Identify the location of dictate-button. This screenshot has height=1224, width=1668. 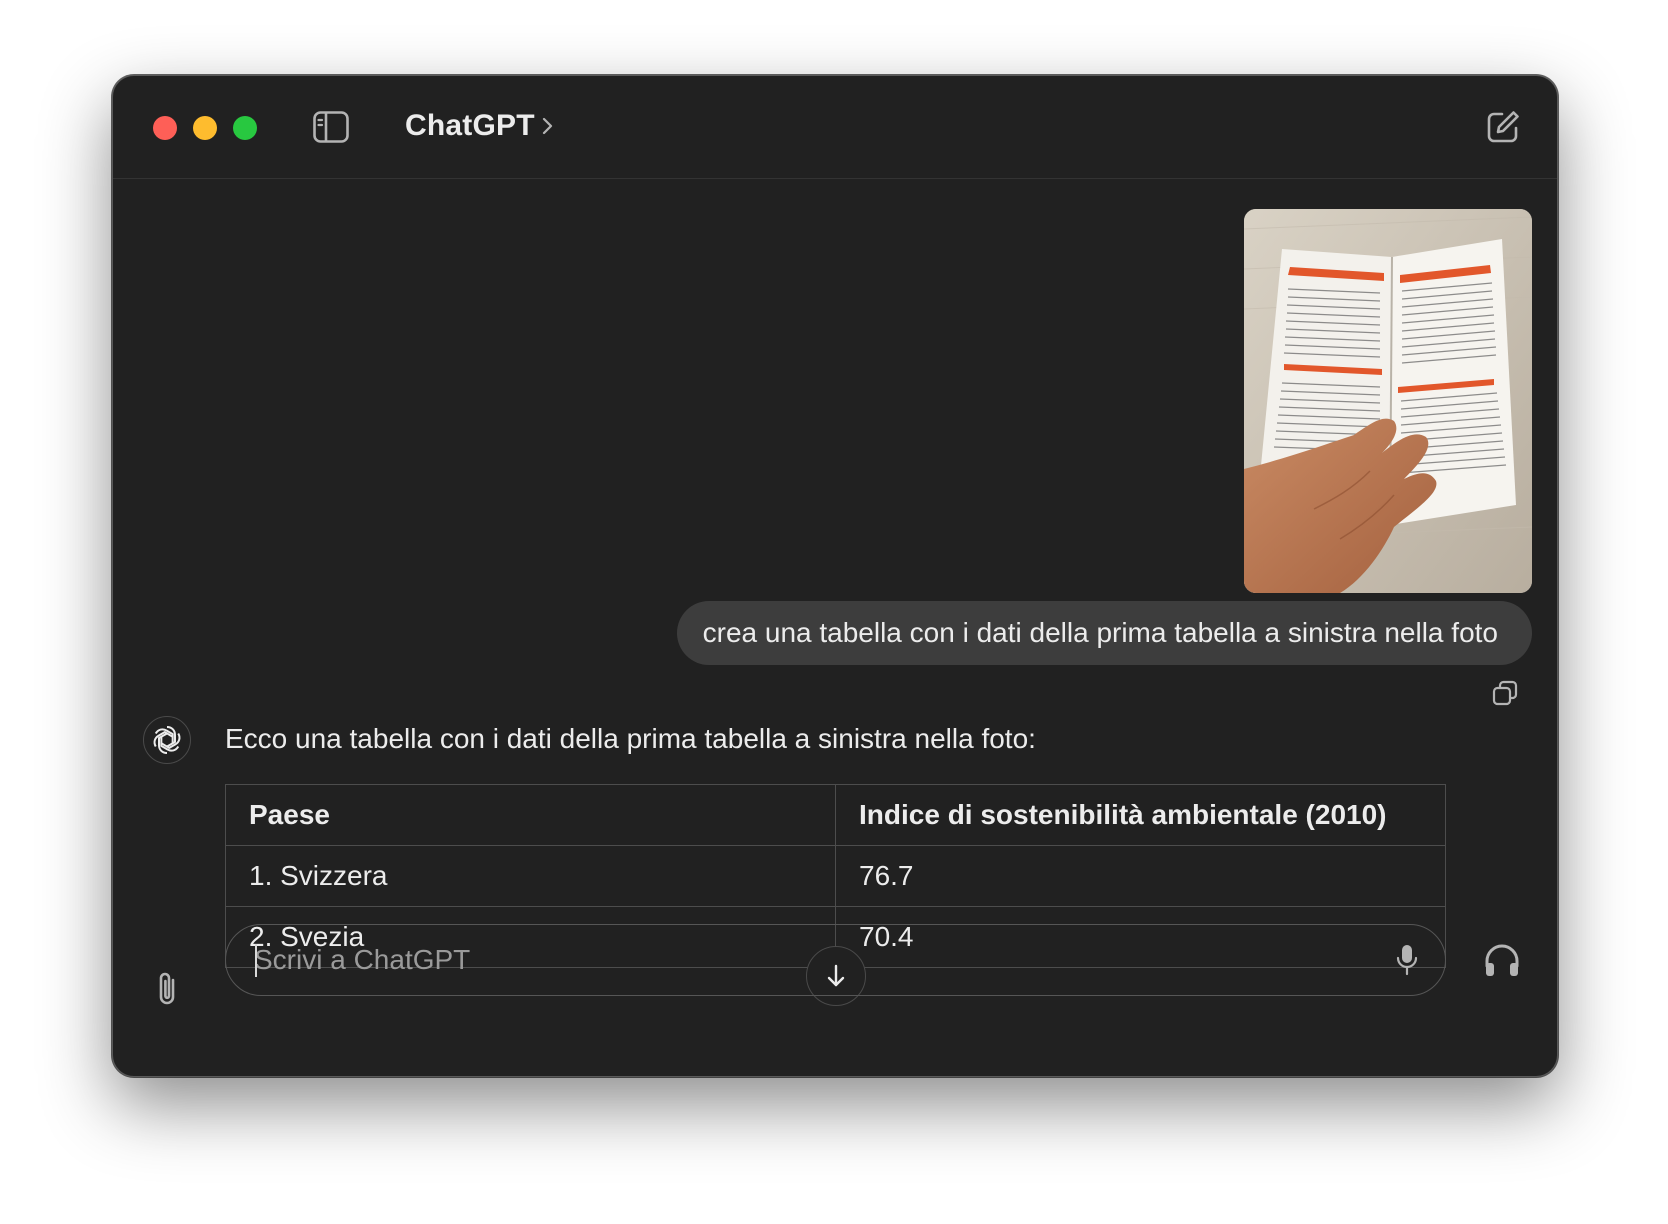
(1407, 960).